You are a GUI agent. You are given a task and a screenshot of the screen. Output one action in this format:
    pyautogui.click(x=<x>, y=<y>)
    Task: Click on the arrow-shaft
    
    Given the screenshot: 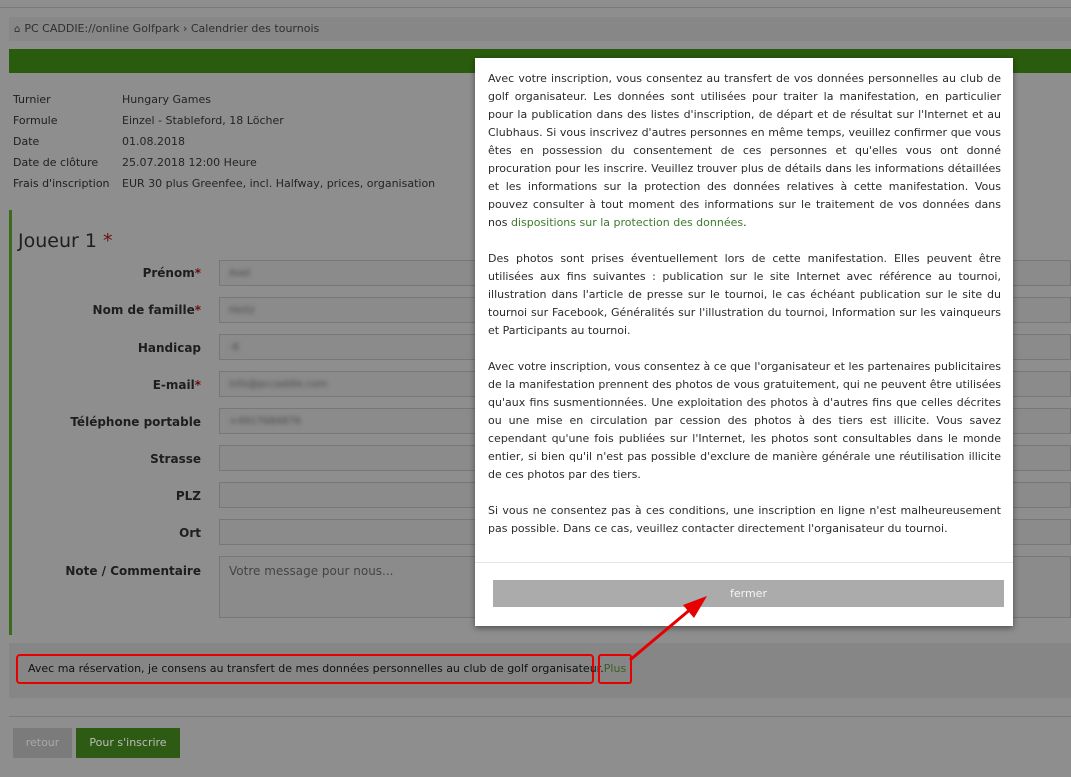 What is the action you would take?
    pyautogui.click(x=661, y=634)
    